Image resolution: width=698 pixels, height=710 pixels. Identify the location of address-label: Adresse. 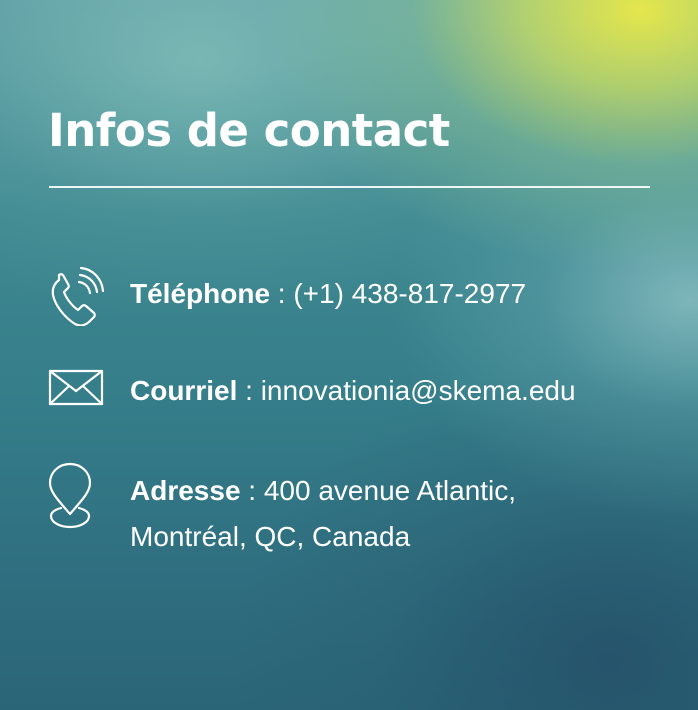
(185, 490).